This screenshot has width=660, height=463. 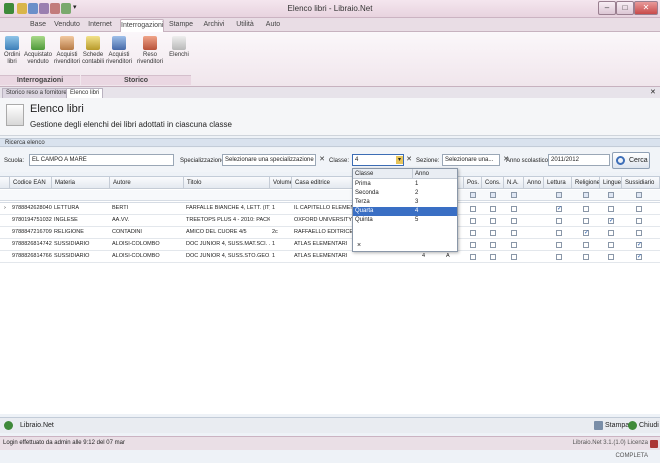 I want to click on checkbox-religione: ✓, so click(x=586, y=233).